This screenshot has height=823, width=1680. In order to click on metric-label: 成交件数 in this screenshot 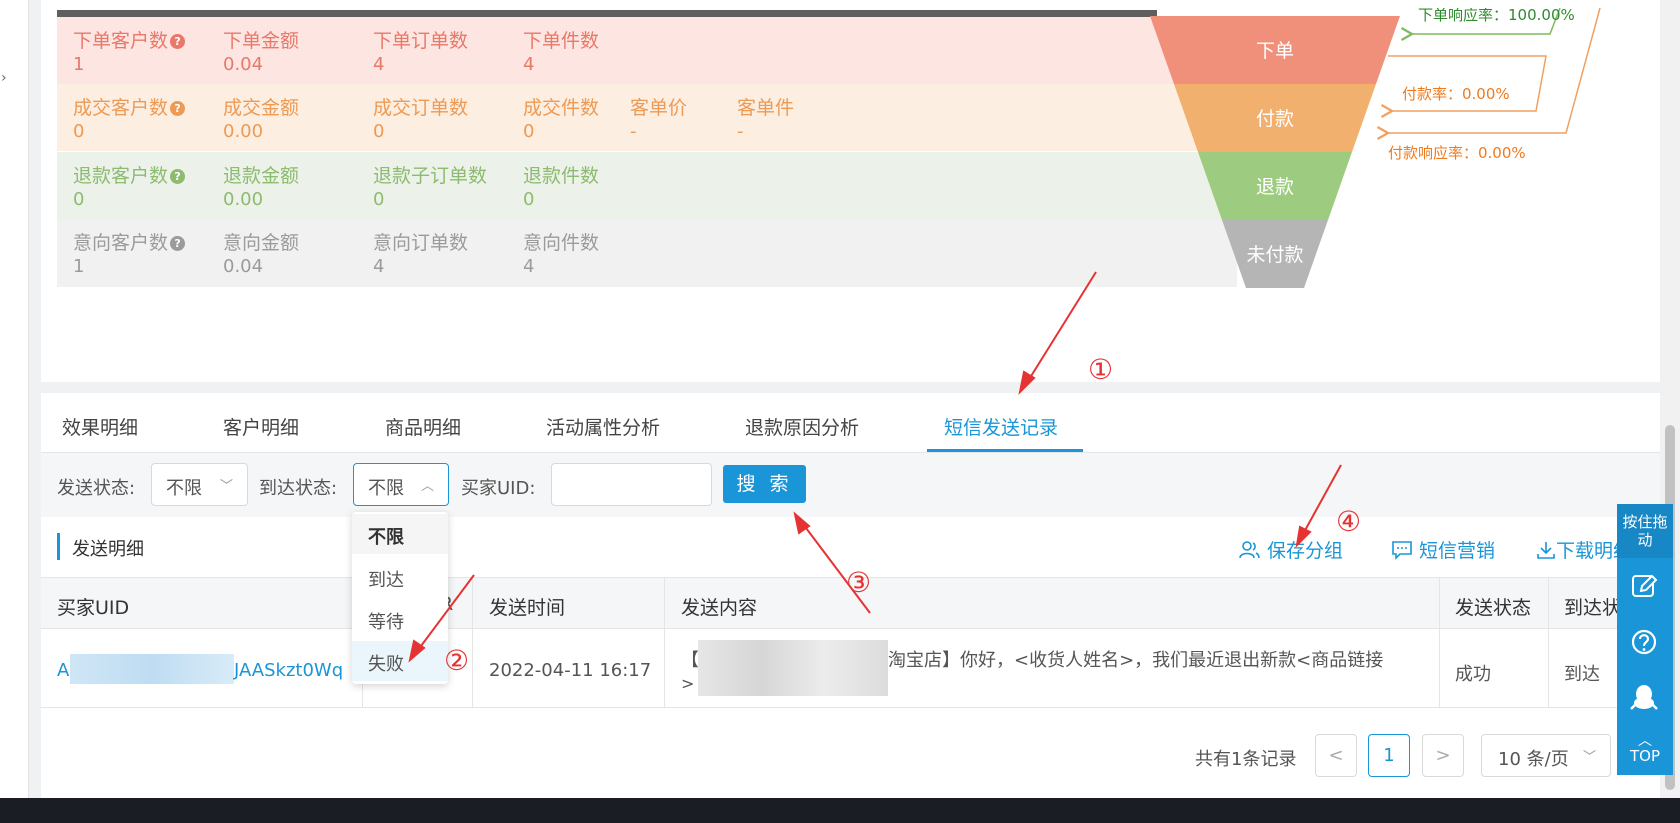, I will do `click(561, 108)`.